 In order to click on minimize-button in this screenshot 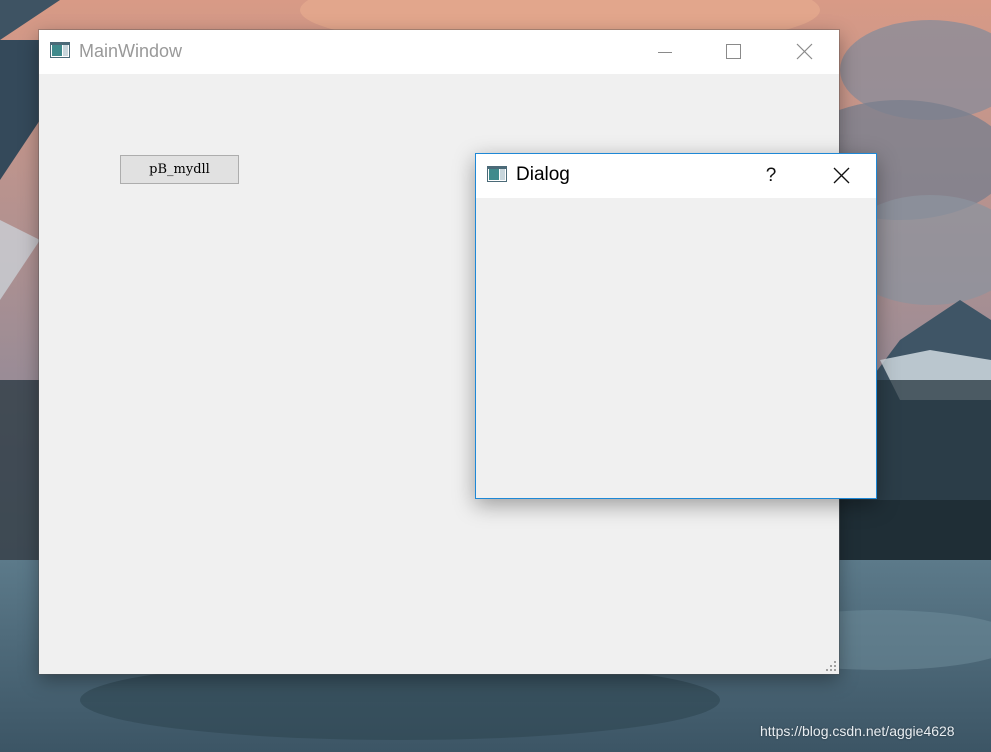, I will do `click(664, 52)`.